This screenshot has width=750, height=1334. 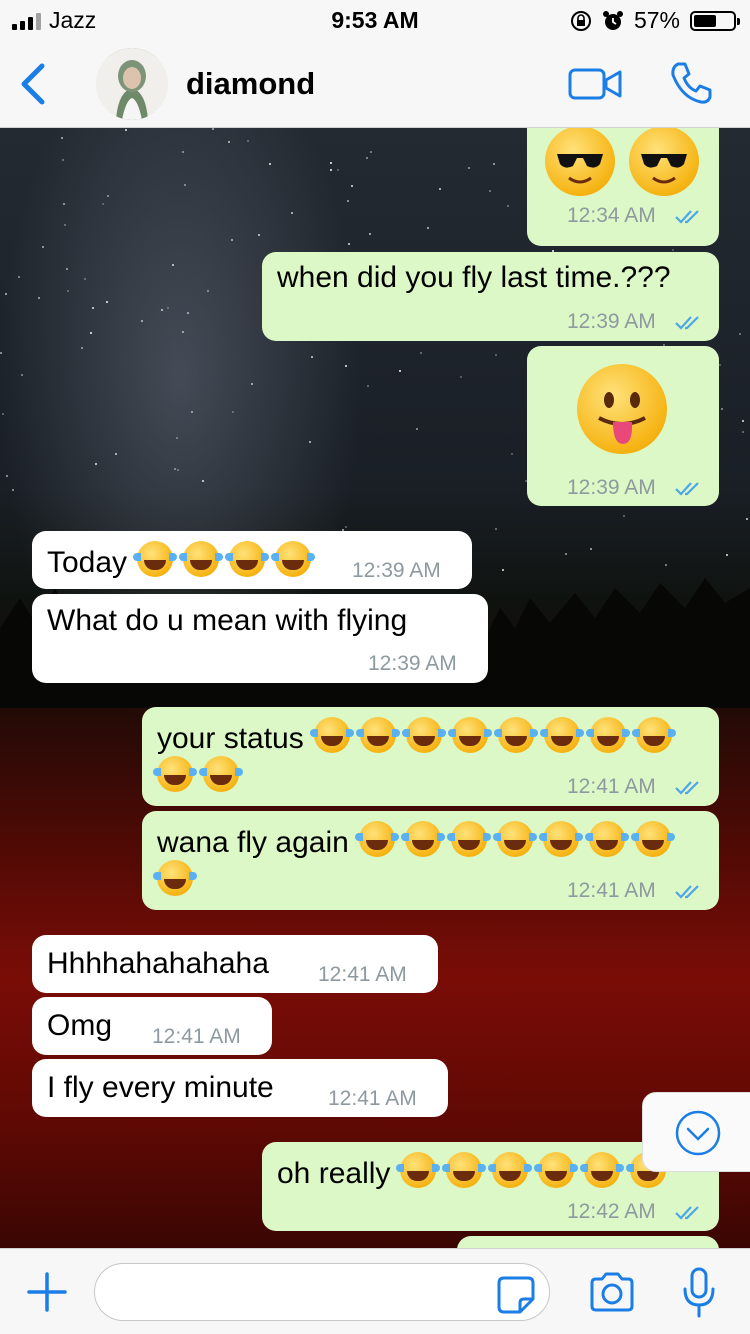 What do you see at coordinates (612, 20) in the screenshot?
I see `alarm-icon` at bounding box center [612, 20].